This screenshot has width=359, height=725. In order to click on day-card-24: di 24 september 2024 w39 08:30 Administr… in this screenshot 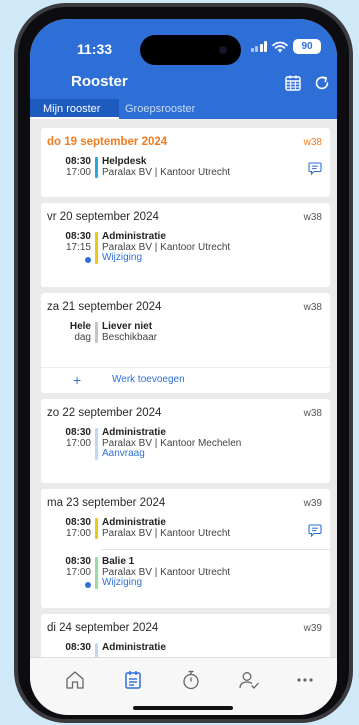, I will do `click(185, 635)`.